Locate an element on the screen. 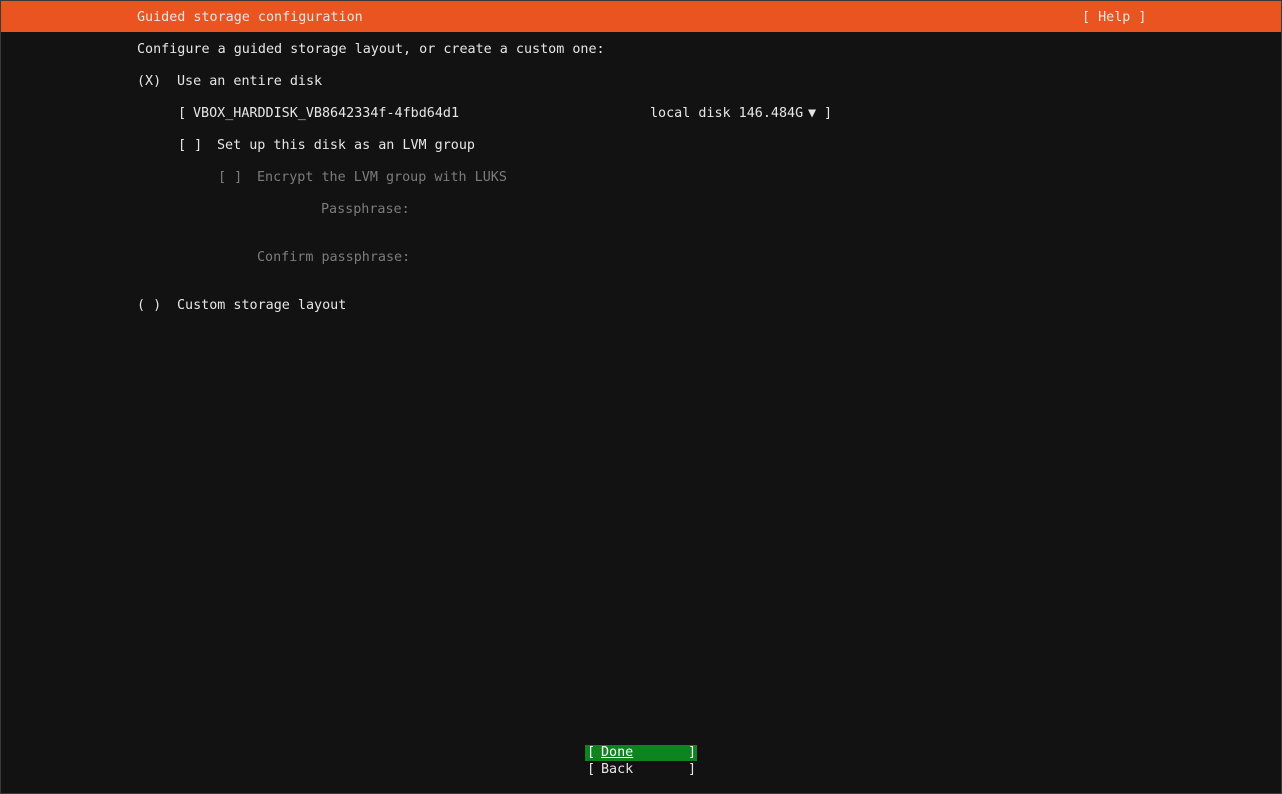  done-button: [ Done ] is located at coordinates (641, 753).